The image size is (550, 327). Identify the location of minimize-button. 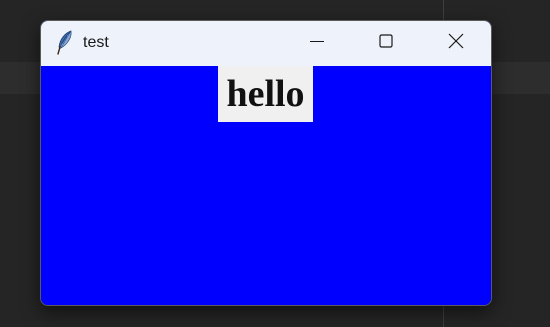
(317, 43).